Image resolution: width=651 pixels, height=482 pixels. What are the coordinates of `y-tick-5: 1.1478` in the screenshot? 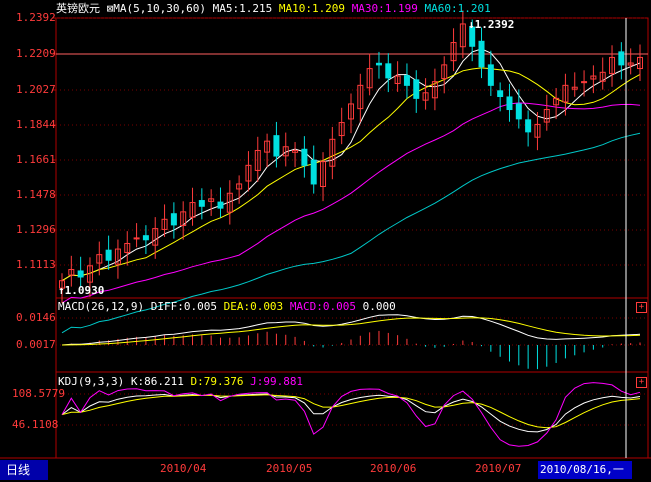 It's located at (36, 194).